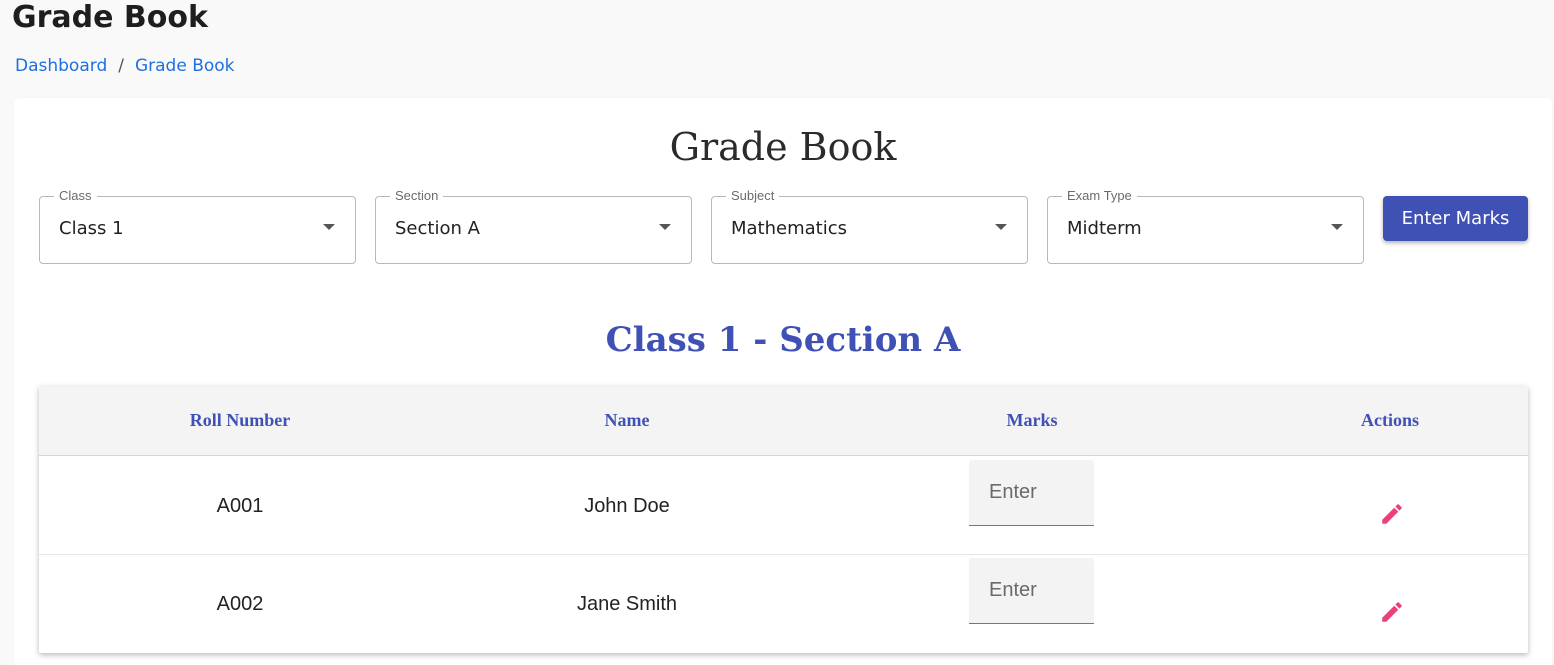 Image resolution: width=1554 pixels, height=665 pixels. Describe the element at coordinates (75, 196) in the screenshot. I see `class-select-label: Class` at that location.